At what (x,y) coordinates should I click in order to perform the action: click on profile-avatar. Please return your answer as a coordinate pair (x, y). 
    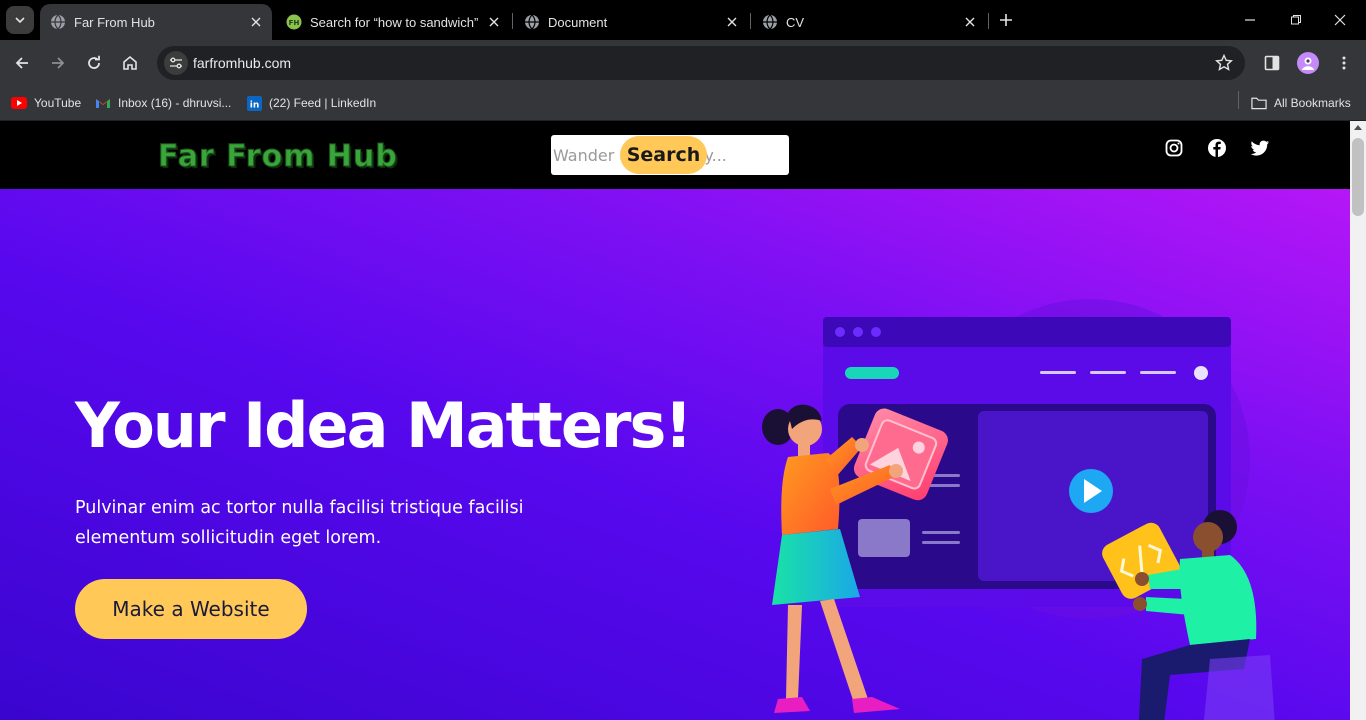
    Looking at the image, I should click on (1308, 63).